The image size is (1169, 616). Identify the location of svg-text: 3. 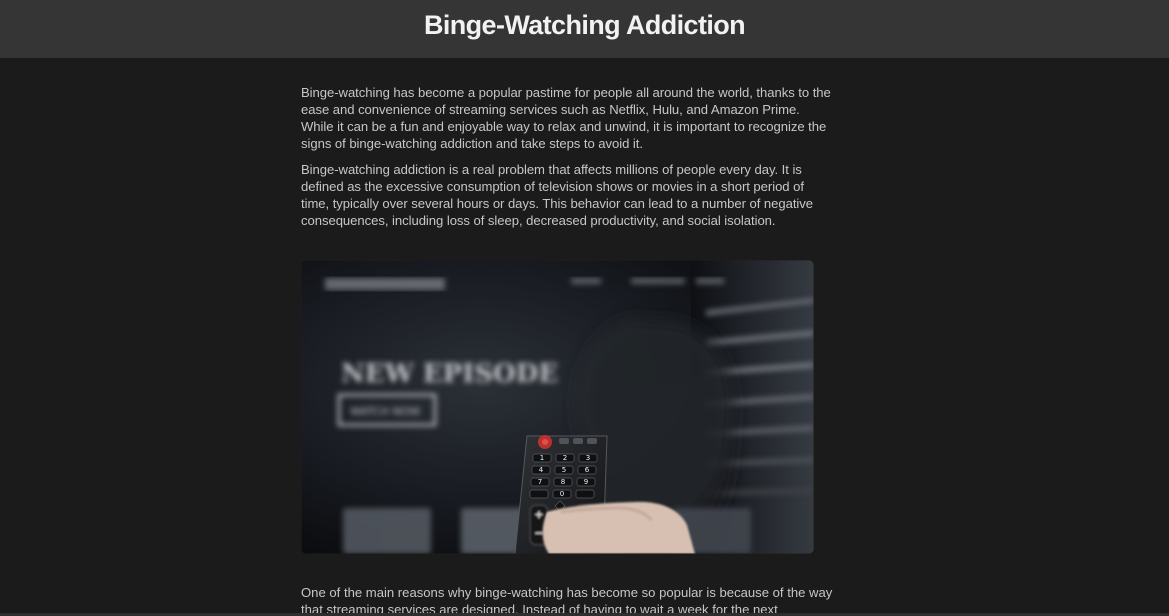
(588, 458).